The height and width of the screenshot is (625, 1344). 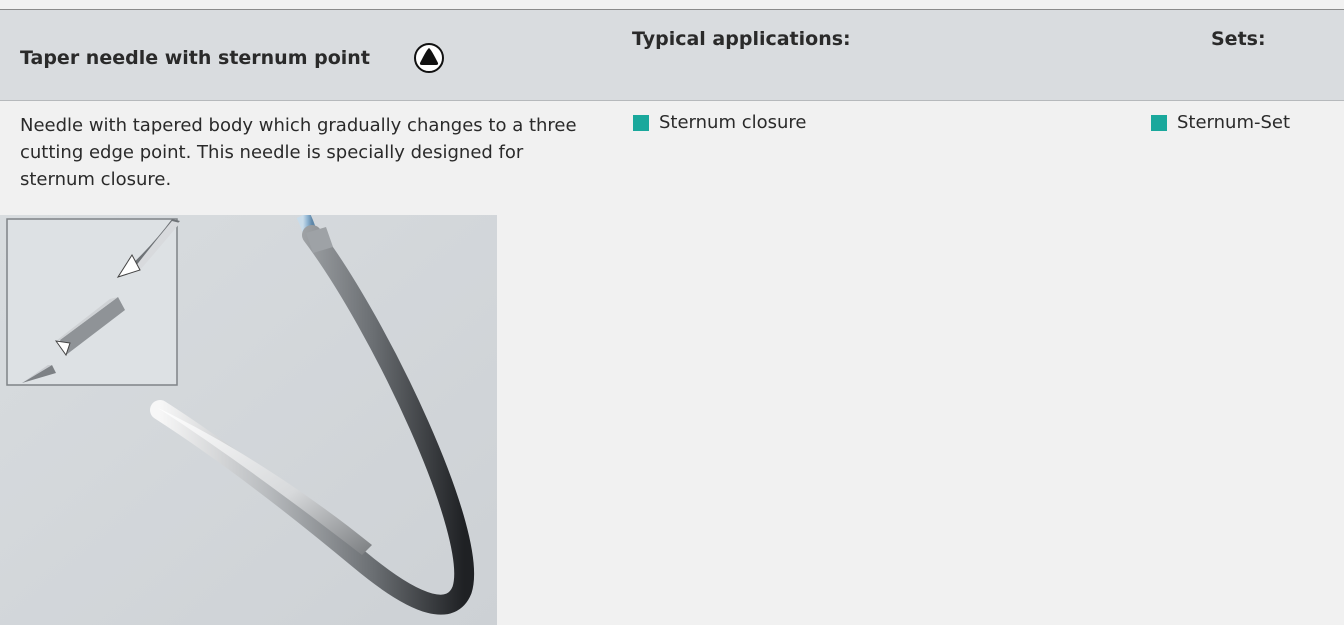 I want to click on sets-heading: Sets:, so click(x=1238, y=39).